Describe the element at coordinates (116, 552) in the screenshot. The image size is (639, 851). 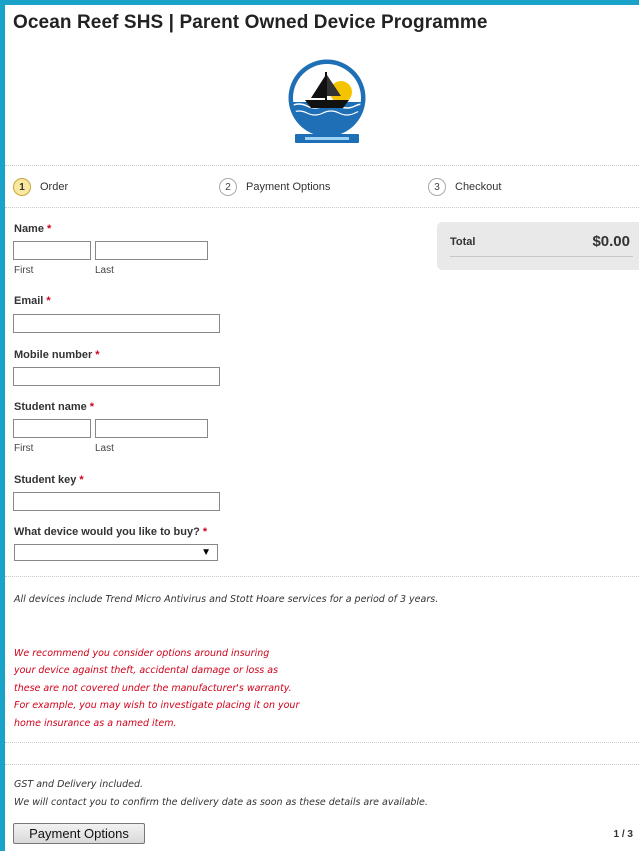
I see `device-select: ▼` at that location.